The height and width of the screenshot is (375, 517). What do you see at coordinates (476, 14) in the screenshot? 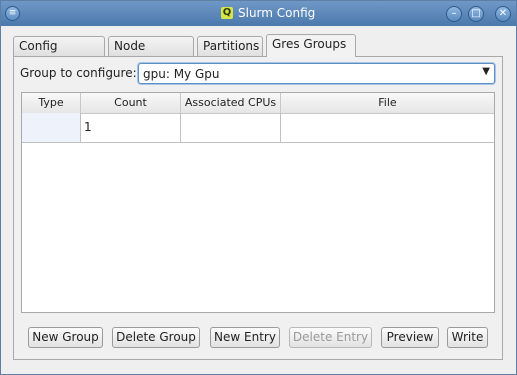
I see `maximize-icon: □` at bounding box center [476, 14].